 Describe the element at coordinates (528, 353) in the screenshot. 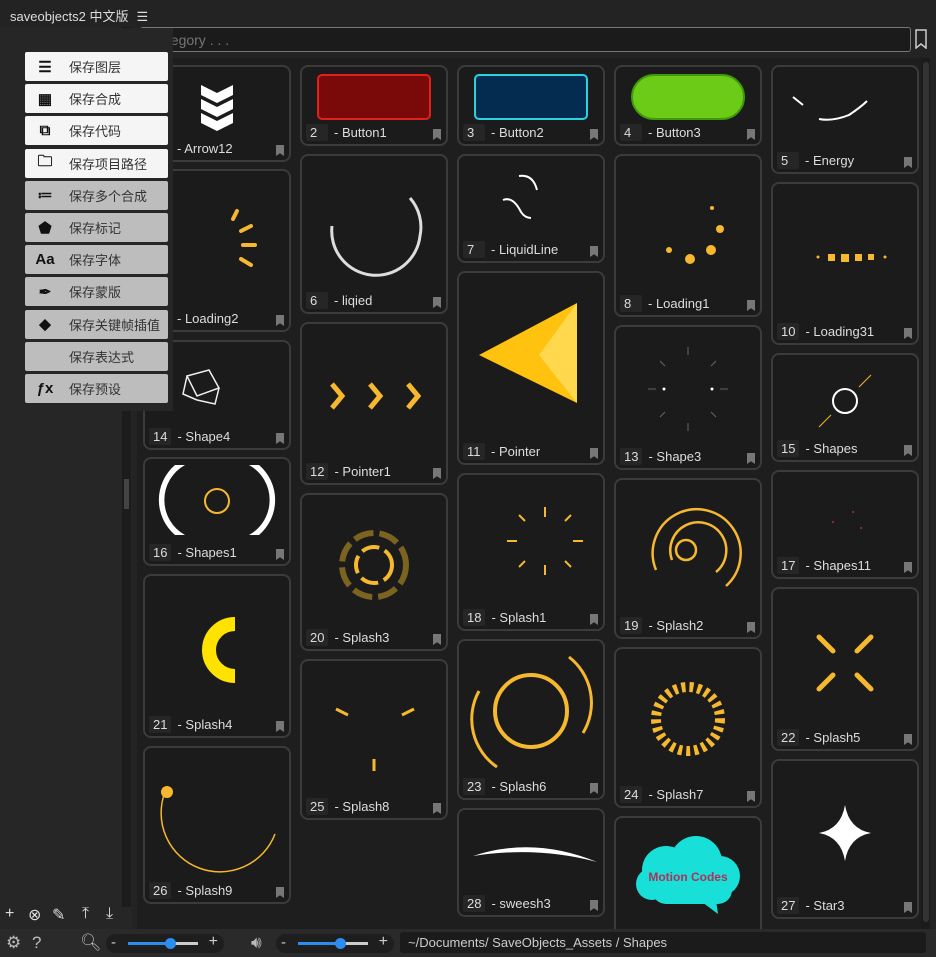

I see `pointer-thumbnail-icon` at that location.